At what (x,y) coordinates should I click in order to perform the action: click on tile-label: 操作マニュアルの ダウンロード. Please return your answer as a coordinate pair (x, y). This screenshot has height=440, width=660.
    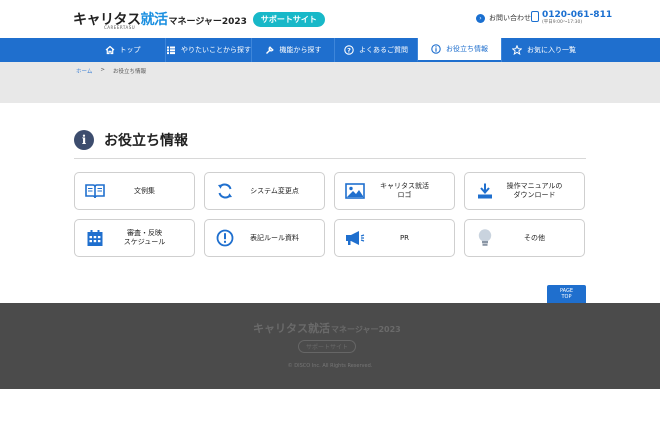
    Looking at the image, I should click on (534, 190).